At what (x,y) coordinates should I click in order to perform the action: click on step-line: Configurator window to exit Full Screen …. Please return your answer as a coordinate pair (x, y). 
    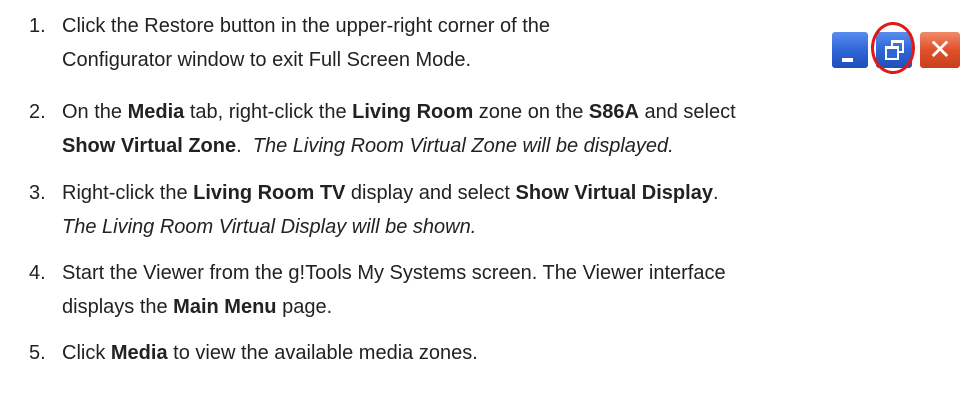
    Looking at the image, I should click on (306, 60).